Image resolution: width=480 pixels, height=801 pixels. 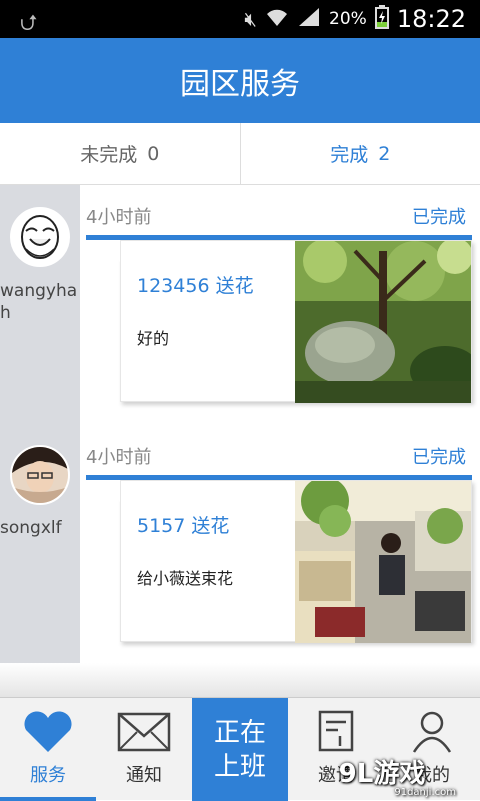 I want to click on nav-item-service: 服务, so click(x=48, y=749).